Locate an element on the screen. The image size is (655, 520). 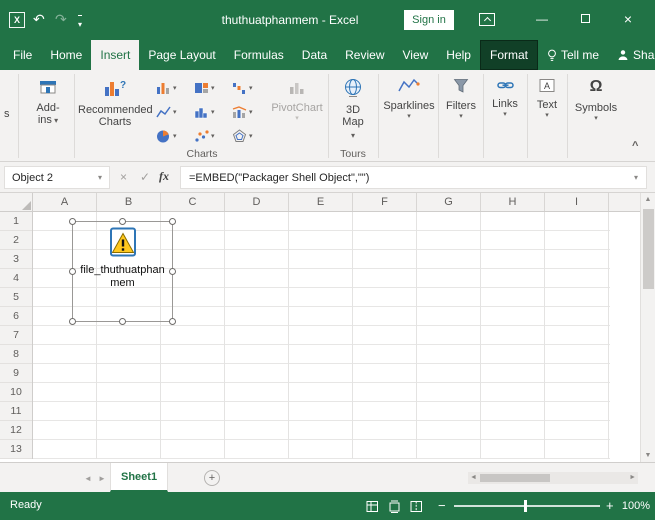
row-header: 12 is located at coordinates (16, 430).